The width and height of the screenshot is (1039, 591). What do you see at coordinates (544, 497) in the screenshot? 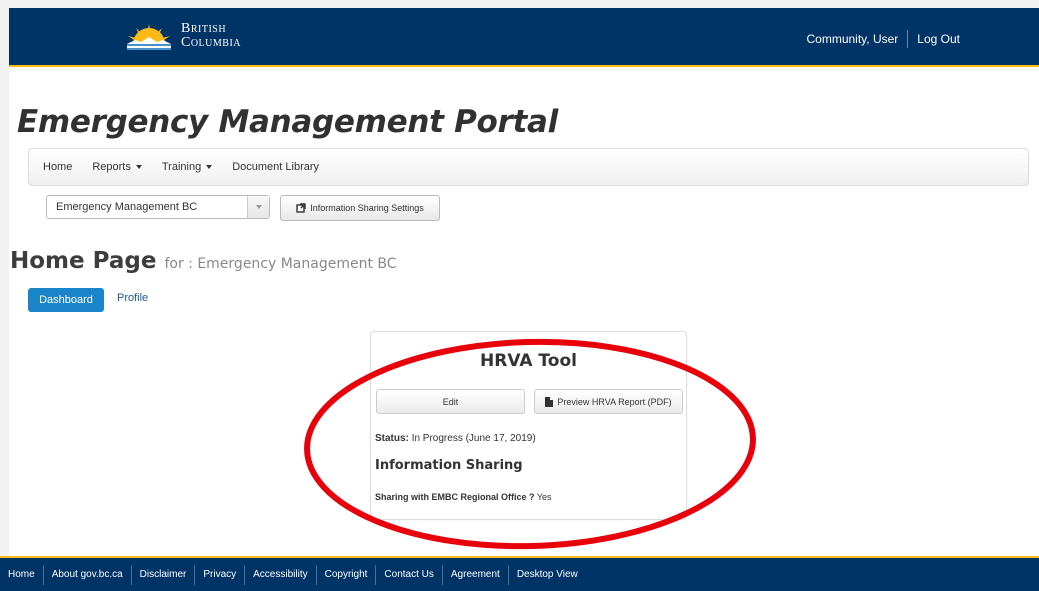
I see `sharing-value: Yes` at bounding box center [544, 497].